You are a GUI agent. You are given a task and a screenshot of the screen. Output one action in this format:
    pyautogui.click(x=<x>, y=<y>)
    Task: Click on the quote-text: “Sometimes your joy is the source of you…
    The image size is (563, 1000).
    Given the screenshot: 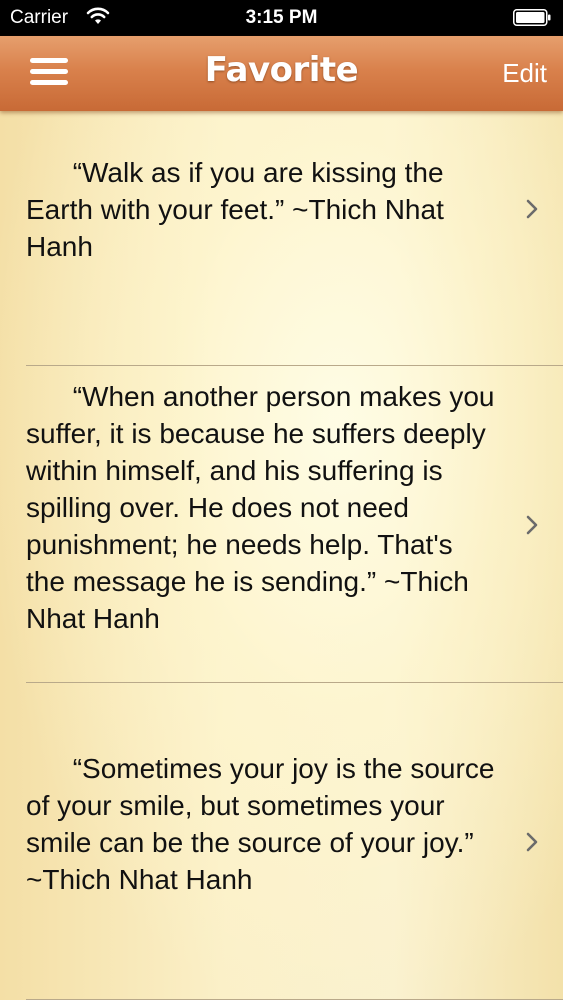 What is the action you would take?
    pyautogui.click(x=264, y=824)
    